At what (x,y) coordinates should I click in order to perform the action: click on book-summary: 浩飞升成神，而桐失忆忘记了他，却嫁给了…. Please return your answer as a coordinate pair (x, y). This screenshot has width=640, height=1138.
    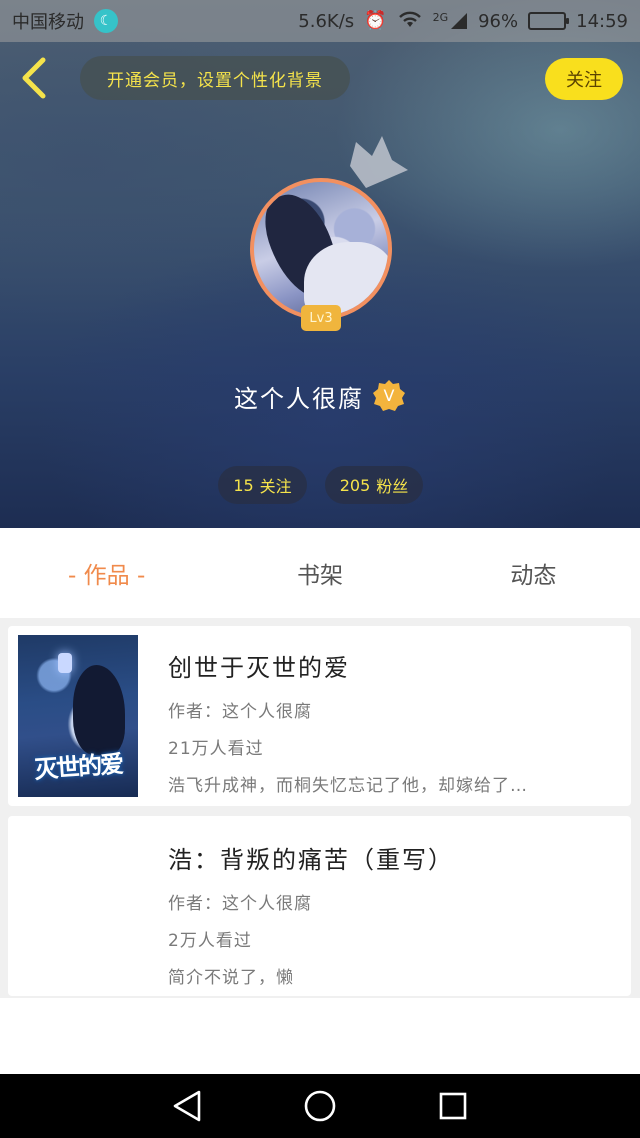
    Looking at the image, I should click on (348, 786).